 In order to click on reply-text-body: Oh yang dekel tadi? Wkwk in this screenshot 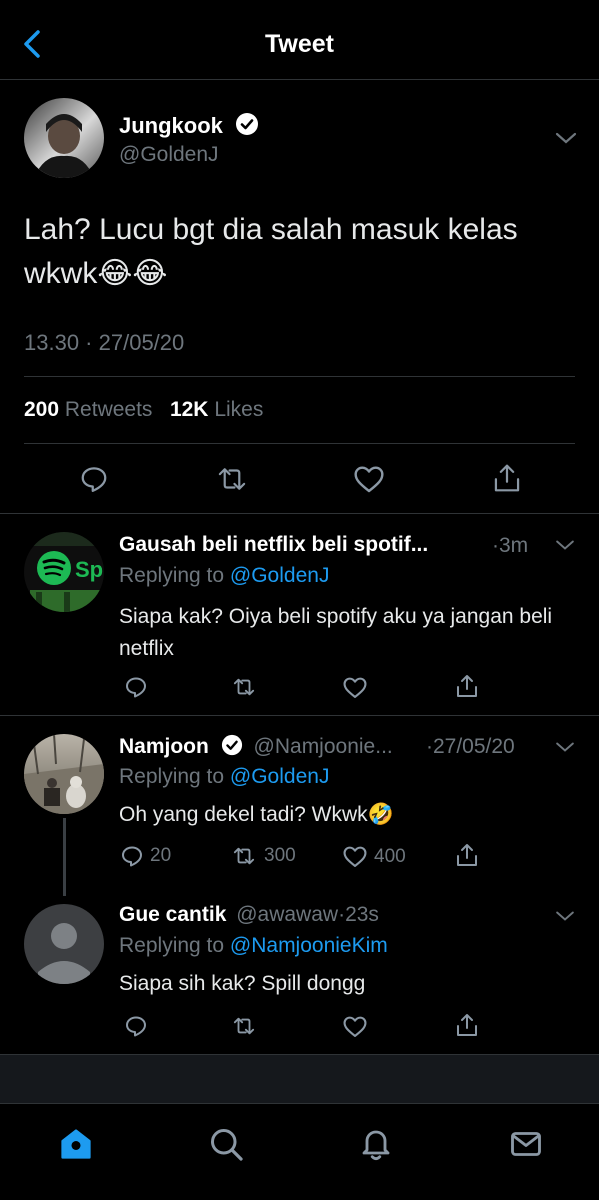, I will do `click(243, 814)`.